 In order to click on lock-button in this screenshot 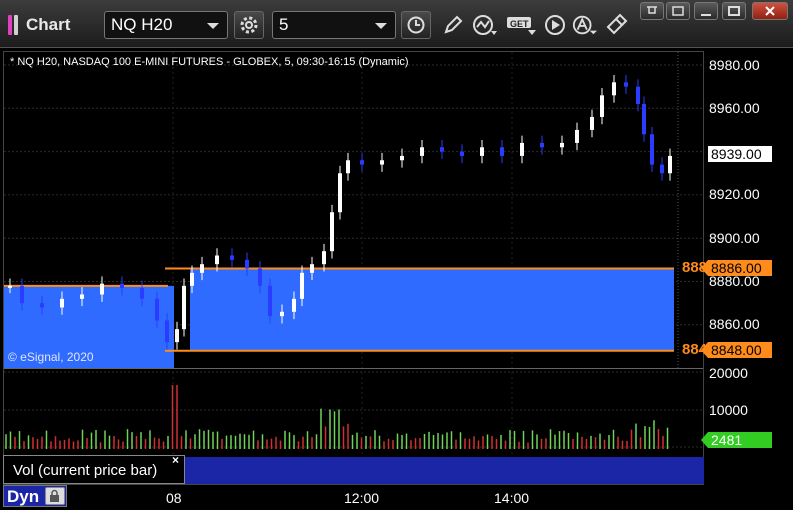, I will do `click(55, 496)`.